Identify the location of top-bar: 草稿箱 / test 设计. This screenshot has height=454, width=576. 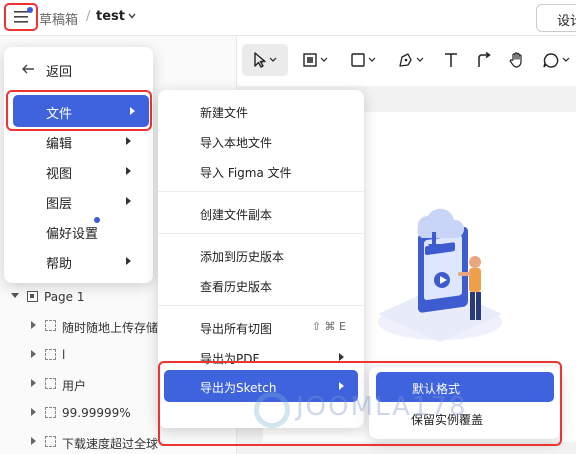
(288, 18).